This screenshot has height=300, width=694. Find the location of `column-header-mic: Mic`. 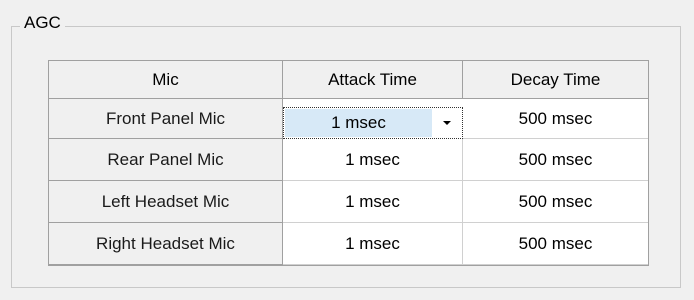

column-header-mic: Mic is located at coordinates (166, 80).